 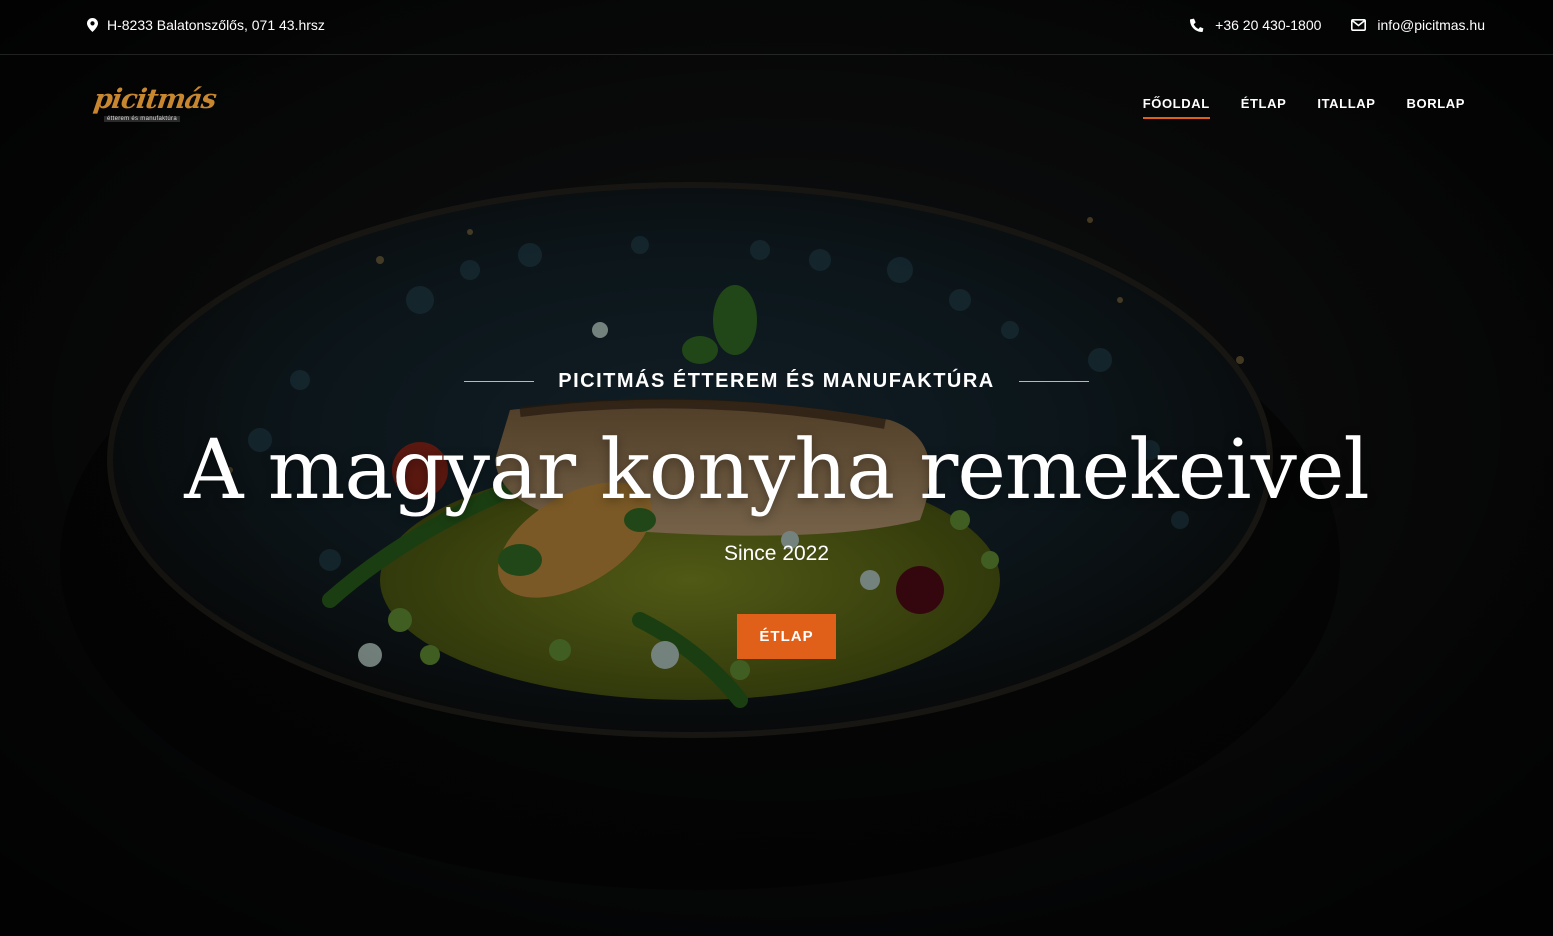 What do you see at coordinates (216, 25) in the screenshot?
I see `address-text: H-8233 Balatonszőlős, 071 43.hrsz` at bounding box center [216, 25].